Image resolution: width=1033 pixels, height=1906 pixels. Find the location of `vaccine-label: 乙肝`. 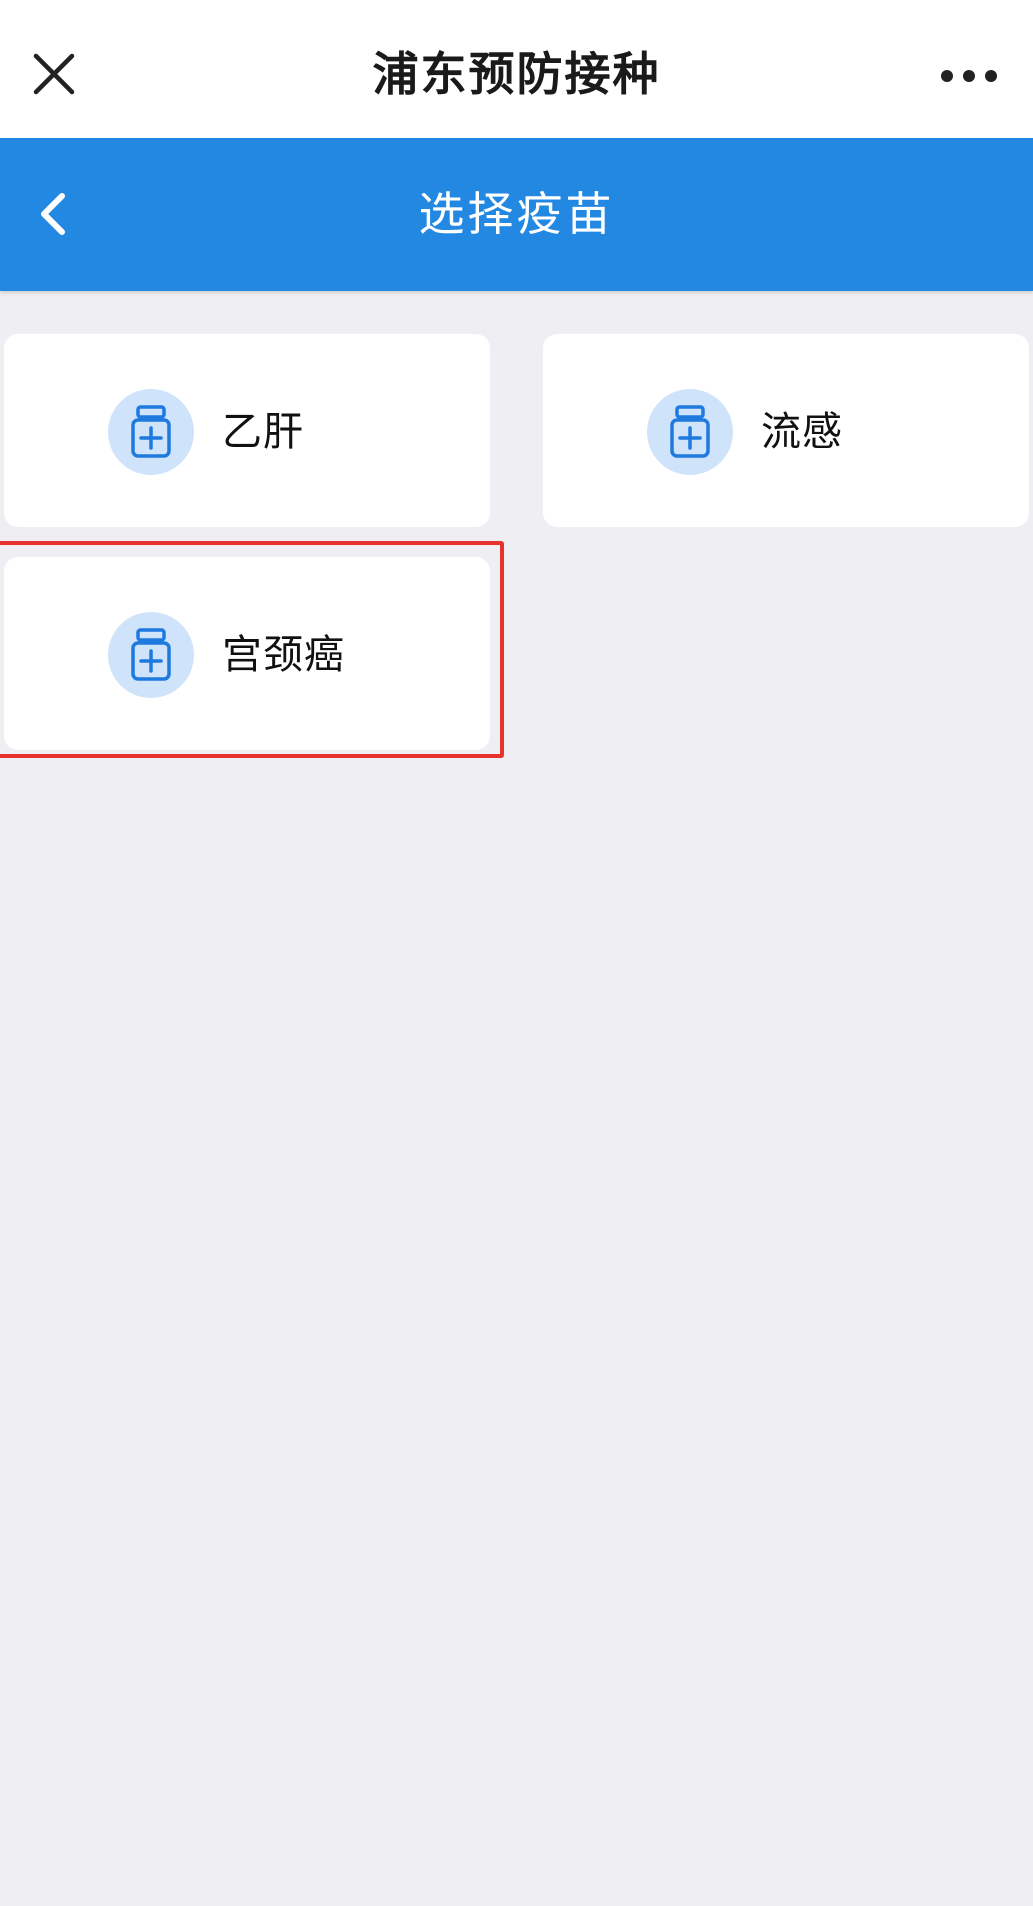

vaccine-label: 乙肝 is located at coordinates (263, 432).